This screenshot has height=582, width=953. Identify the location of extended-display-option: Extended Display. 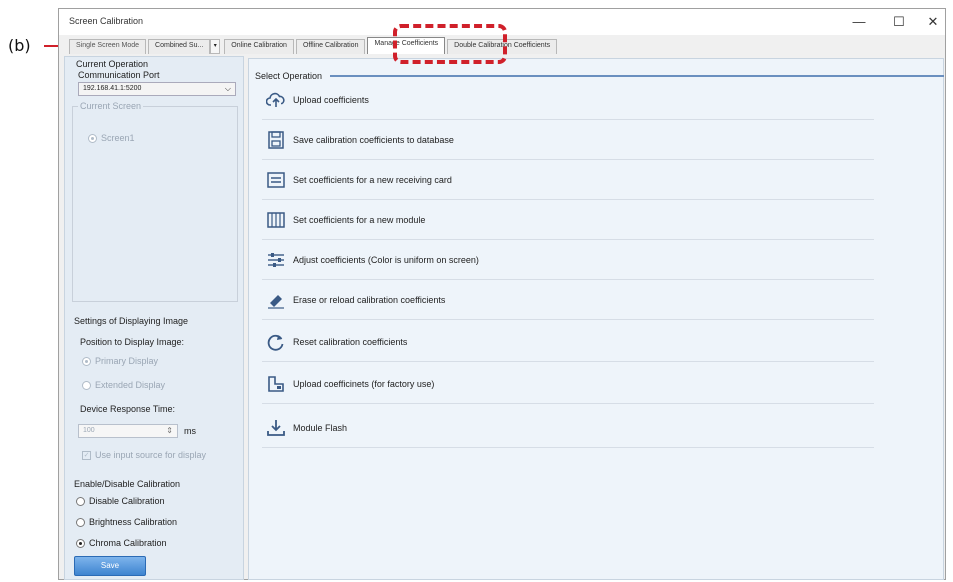
(124, 385).